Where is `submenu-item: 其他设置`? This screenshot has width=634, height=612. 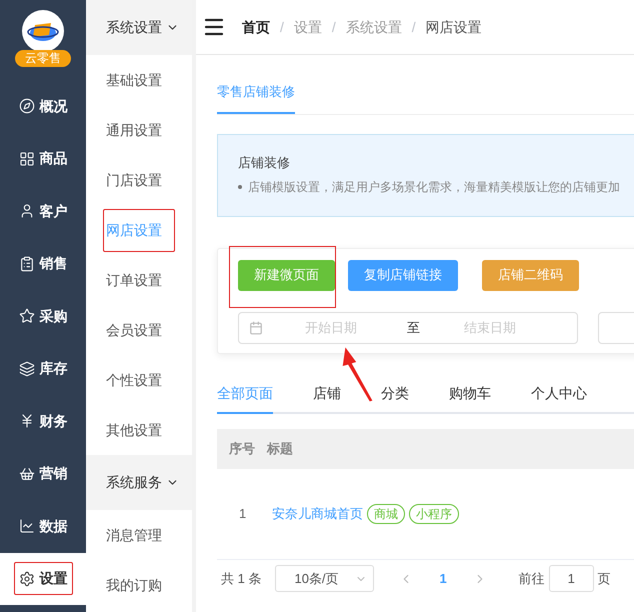
submenu-item: 其他设置 is located at coordinates (134, 430).